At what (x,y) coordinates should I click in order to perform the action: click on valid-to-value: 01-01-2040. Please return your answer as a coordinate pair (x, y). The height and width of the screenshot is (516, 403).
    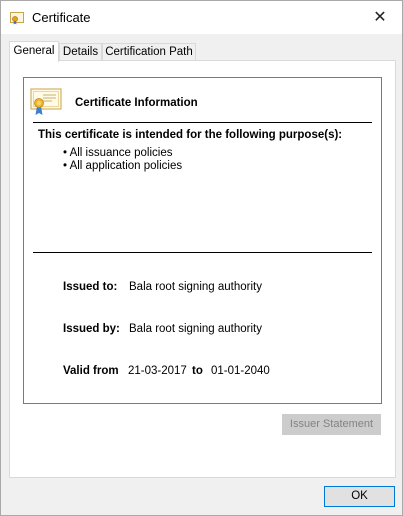
    Looking at the image, I should click on (240, 371).